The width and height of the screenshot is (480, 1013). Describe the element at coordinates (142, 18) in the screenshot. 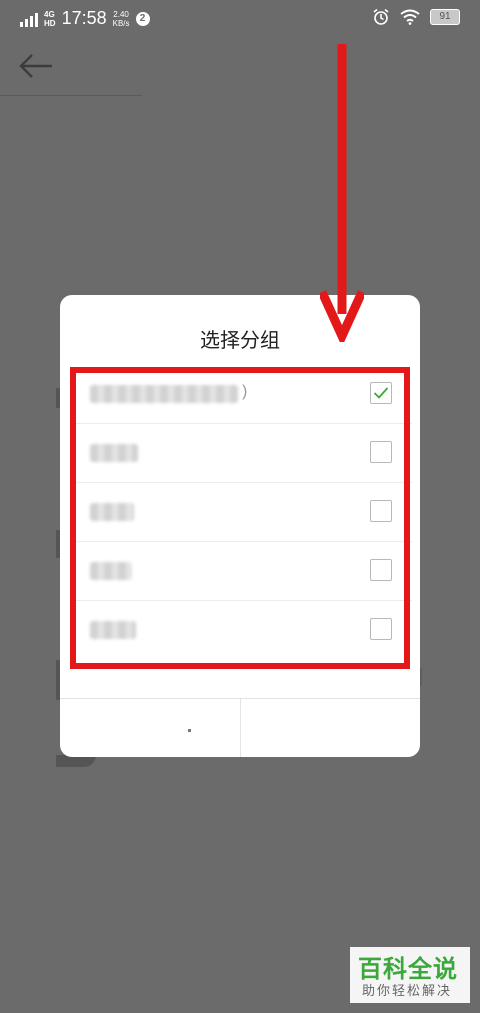

I see `notification-badge: 2` at that location.